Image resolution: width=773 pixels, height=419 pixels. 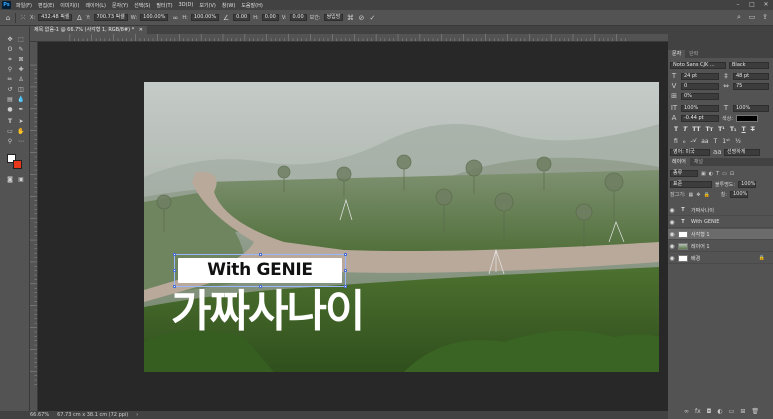 I want to click on layer-filter-select: 종류, so click(x=684, y=173).